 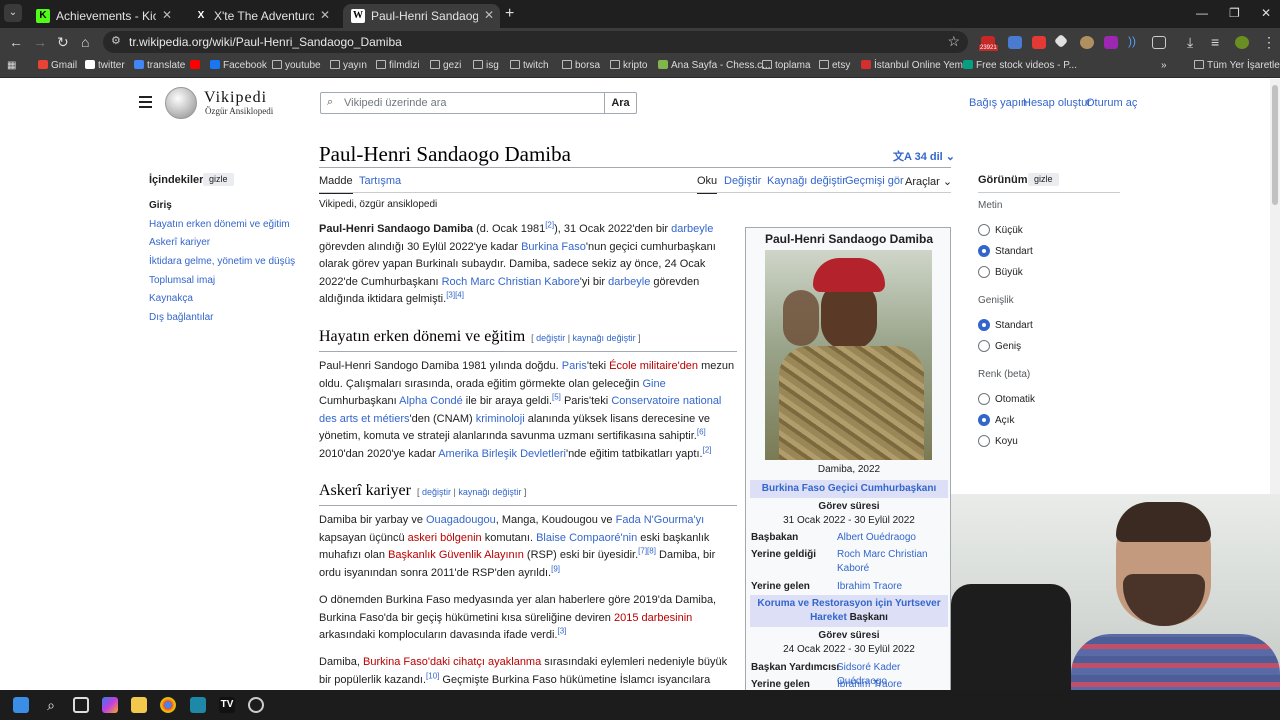 What do you see at coordinates (1237, 65) in the screenshot?
I see `all-bookmarks: Tüm Yer İşaretleri` at bounding box center [1237, 65].